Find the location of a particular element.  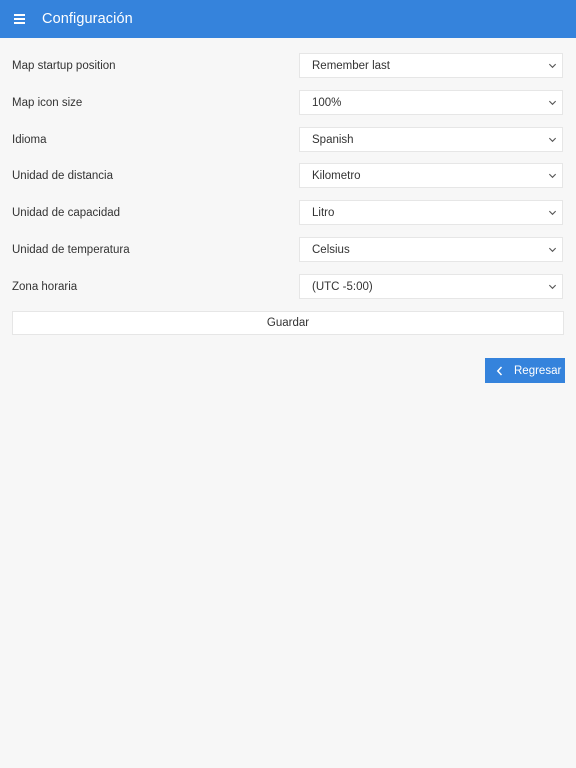

capacity-unit-select: Litro is located at coordinates (431, 212).